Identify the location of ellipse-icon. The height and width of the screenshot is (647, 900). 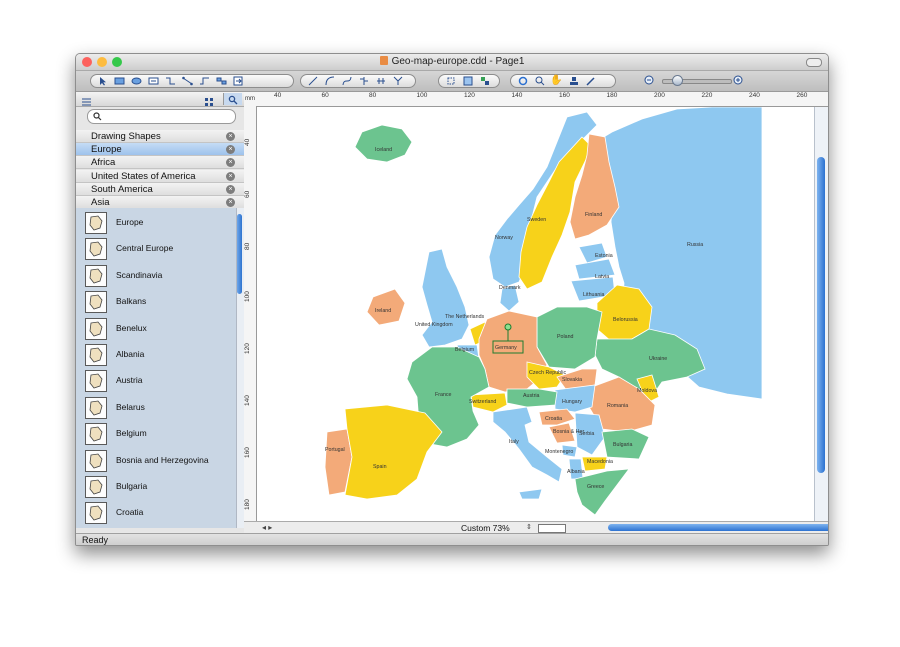
(136, 81).